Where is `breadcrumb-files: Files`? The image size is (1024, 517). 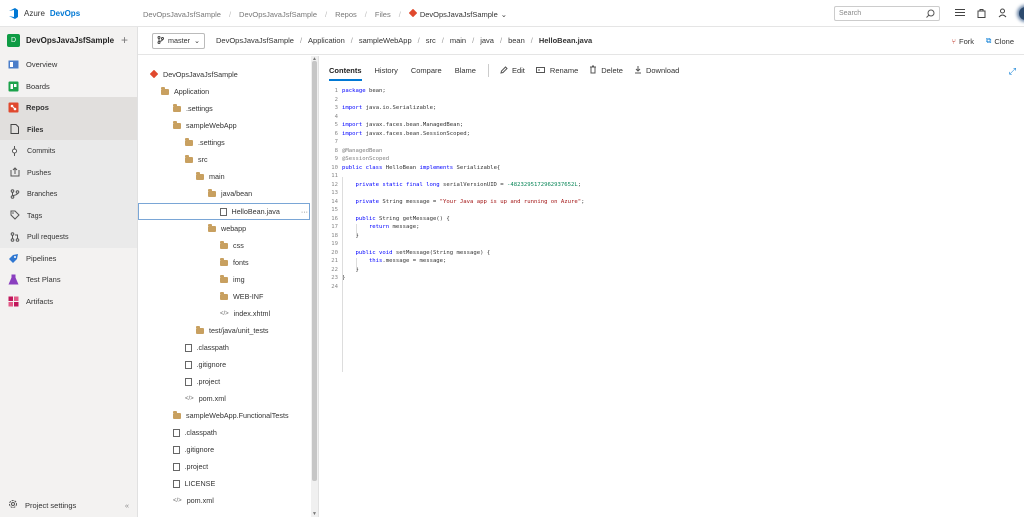
breadcrumb-files: Files is located at coordinates (383, 14).